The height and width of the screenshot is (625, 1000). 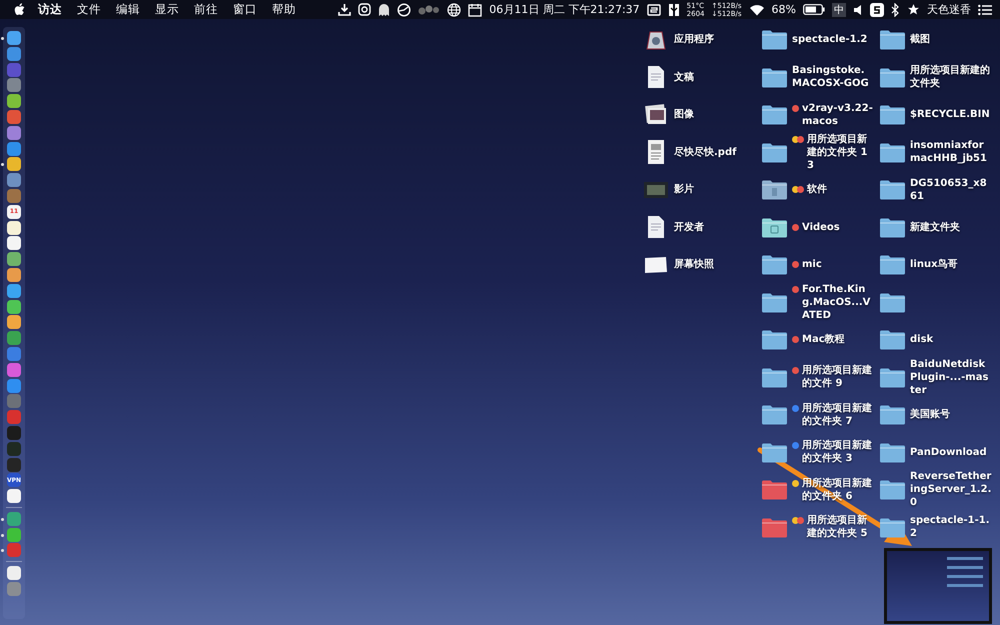 I want to click on calendar-icon, so click(x=475, y=9).